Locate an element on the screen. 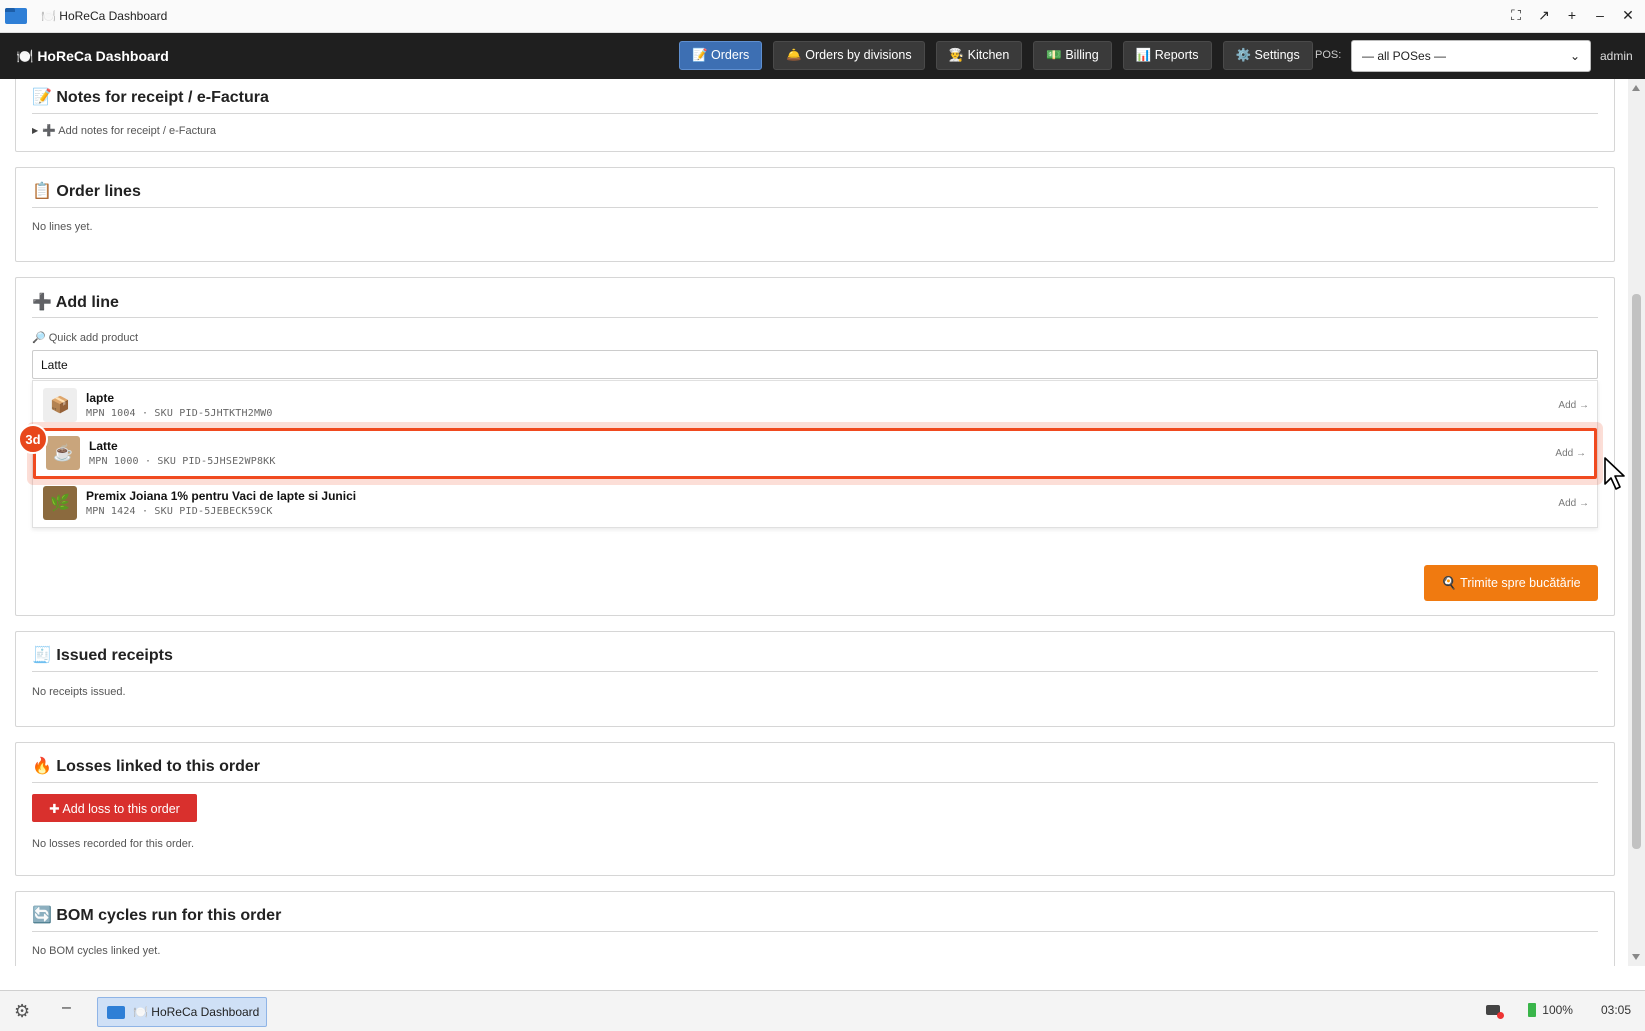 The width and height of the screenshot is (1645, 1031). nav-orders-button: 📝 Orders is located at coordinates (721, 55).